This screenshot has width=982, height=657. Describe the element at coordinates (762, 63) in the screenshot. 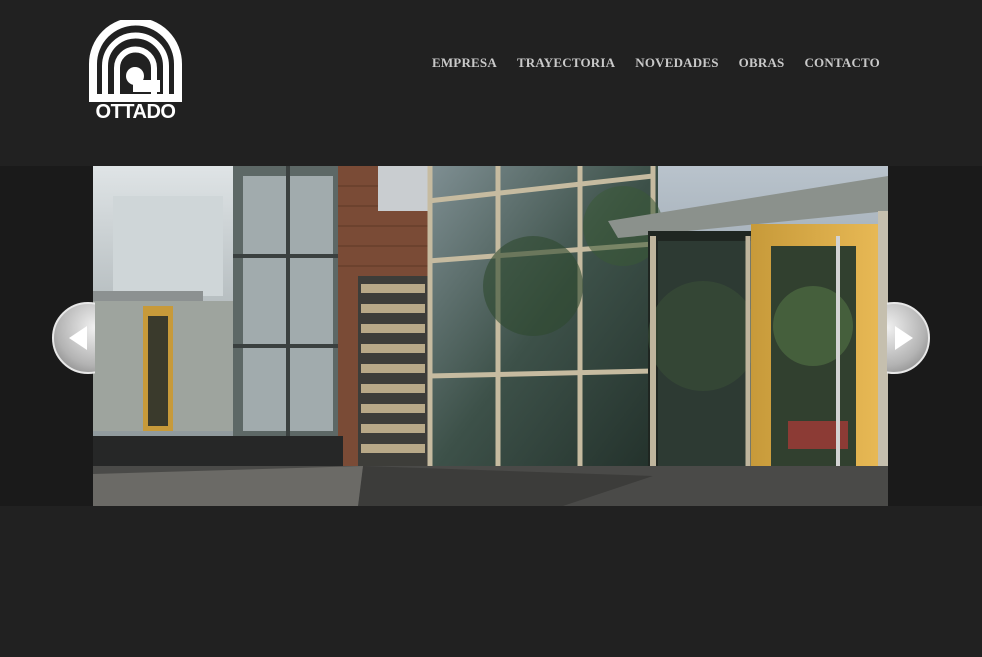

I see `nav-item-obras: OBRAS` at that location.